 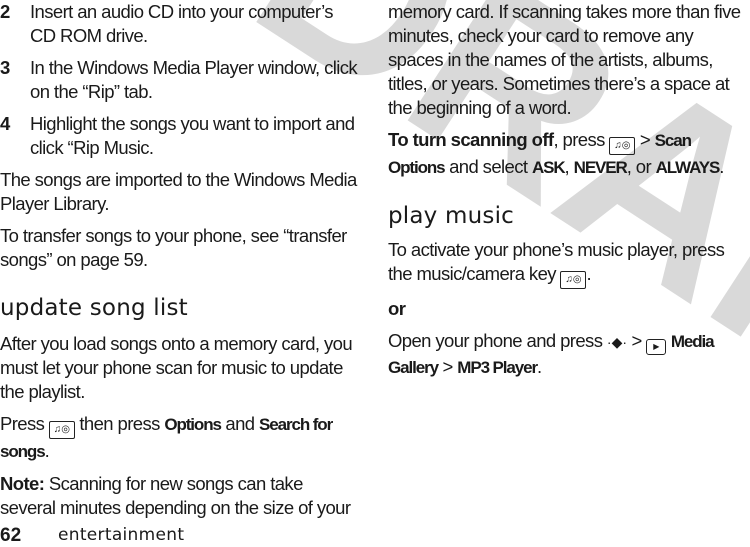 I want to click on page-footer: 62 entertainment, so click(x=92, y=536).